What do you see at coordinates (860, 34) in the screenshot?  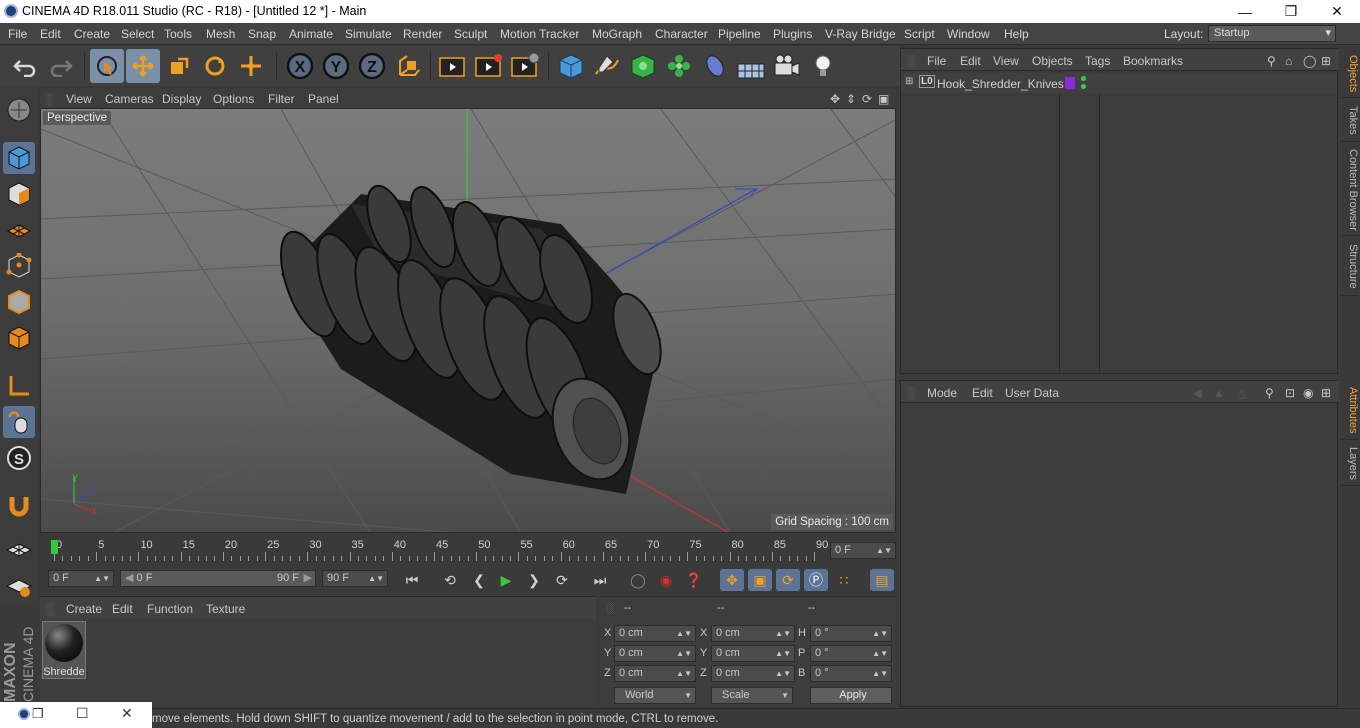 I see `menu-vray-bridge: V-Ray Bridge` at bounding box center [860, 34].